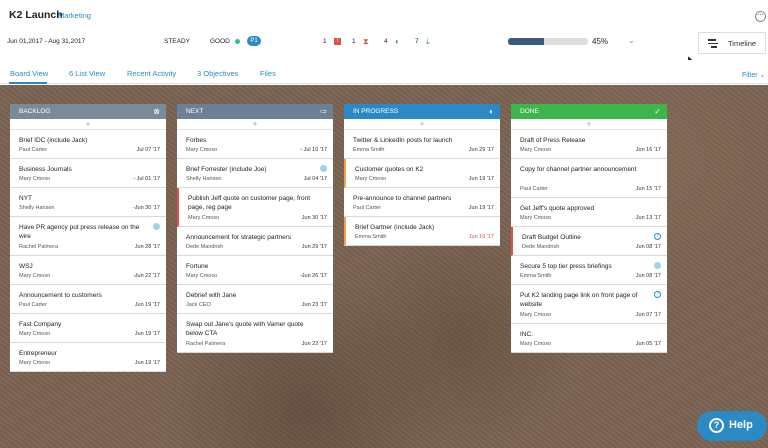  What do you see at coordinates (589, 111) in the screenshot?
I see `column-header: DONE ✓` at bounding box center [589, 111].